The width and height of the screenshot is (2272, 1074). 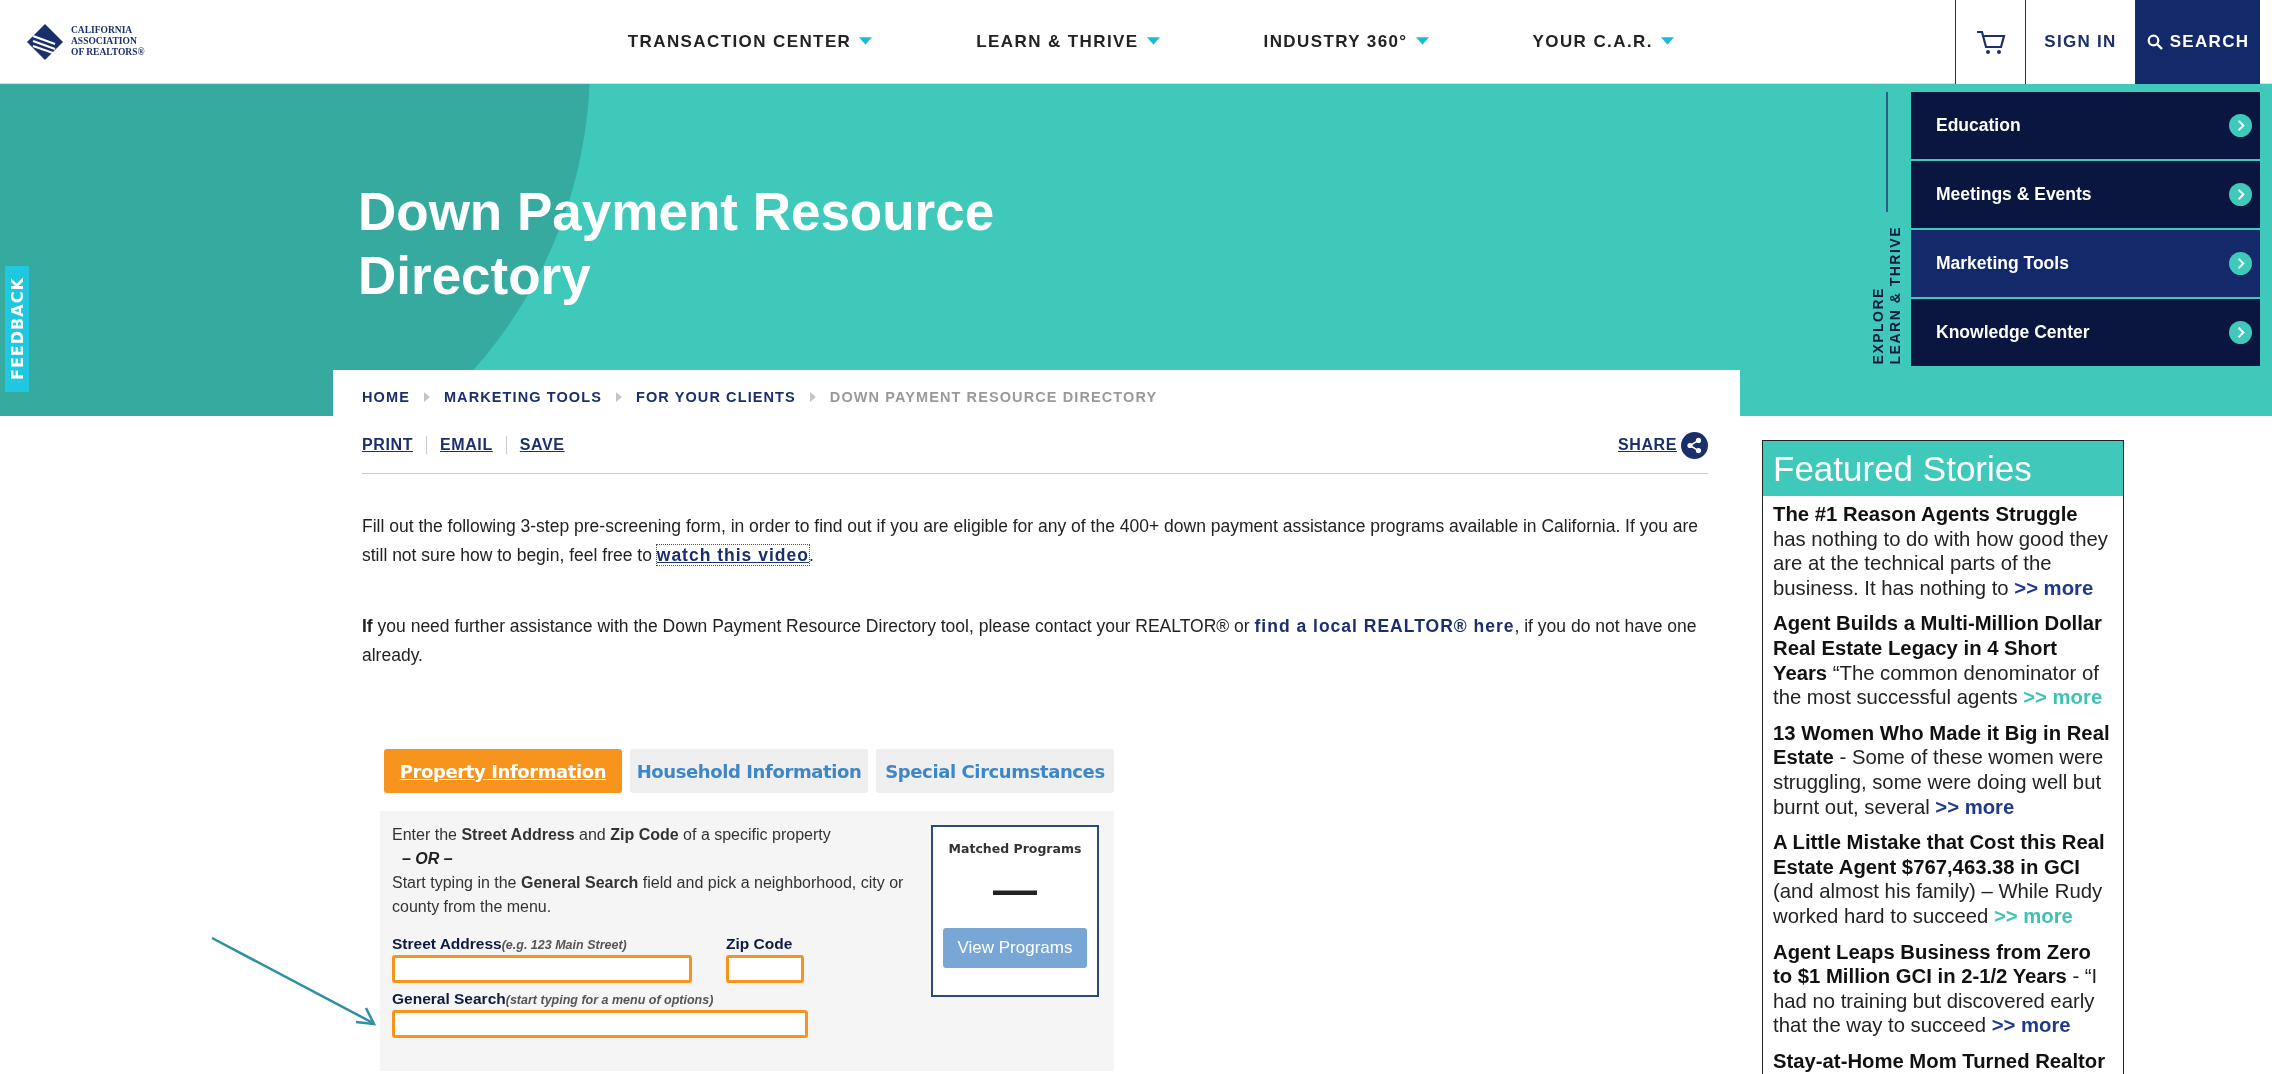 I want to click on search-button: SEARCH, so click(x=2197, y=42).